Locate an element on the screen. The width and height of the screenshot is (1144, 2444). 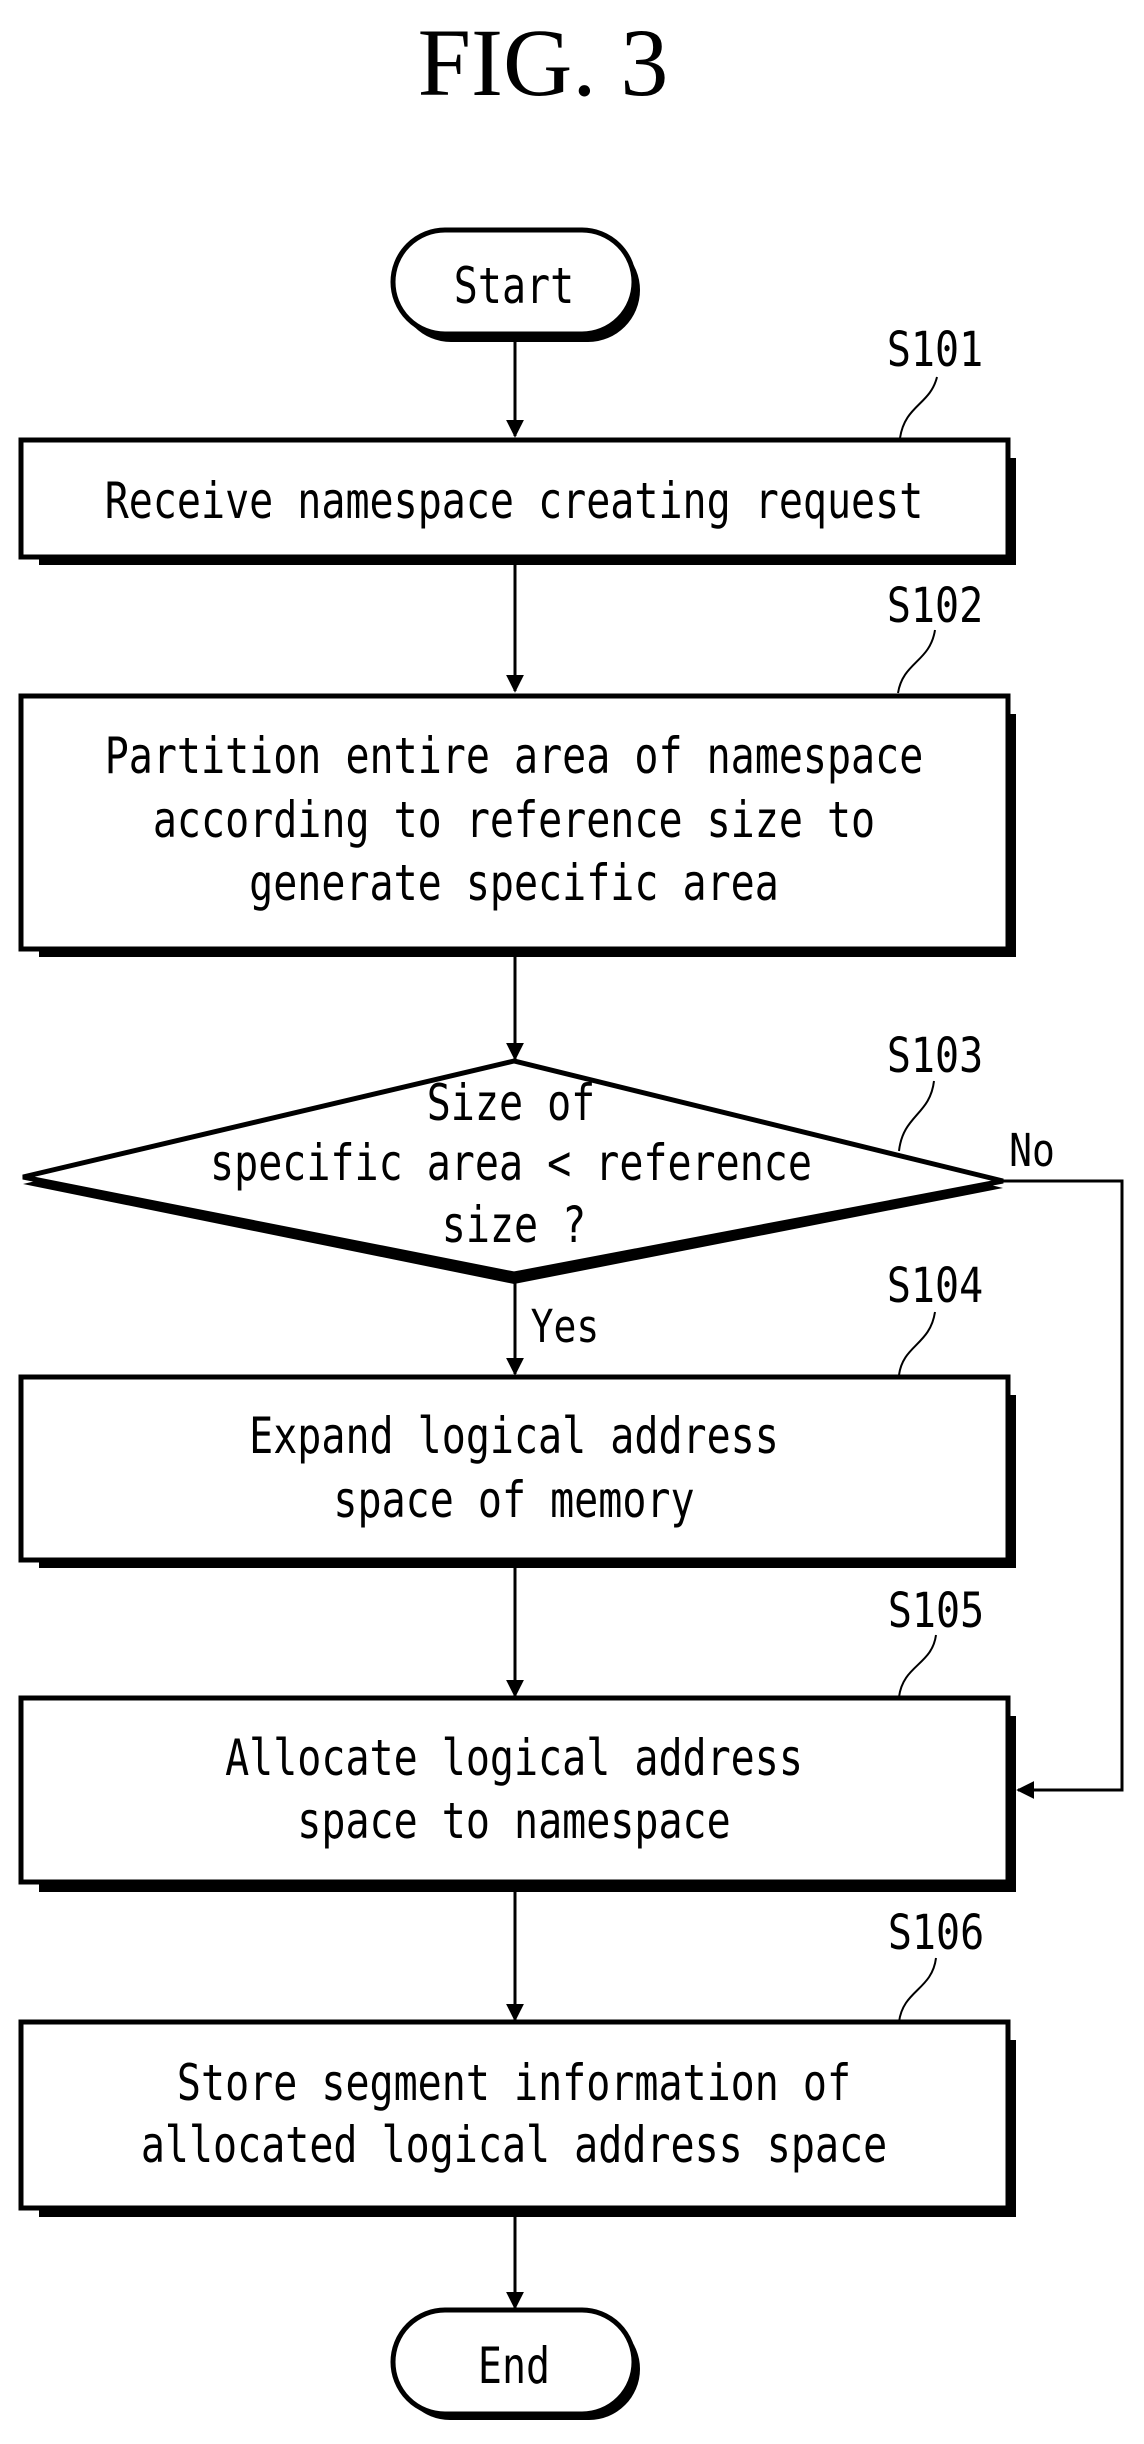
figure-title: FIG. 3 is located at coordinates (543, 62).